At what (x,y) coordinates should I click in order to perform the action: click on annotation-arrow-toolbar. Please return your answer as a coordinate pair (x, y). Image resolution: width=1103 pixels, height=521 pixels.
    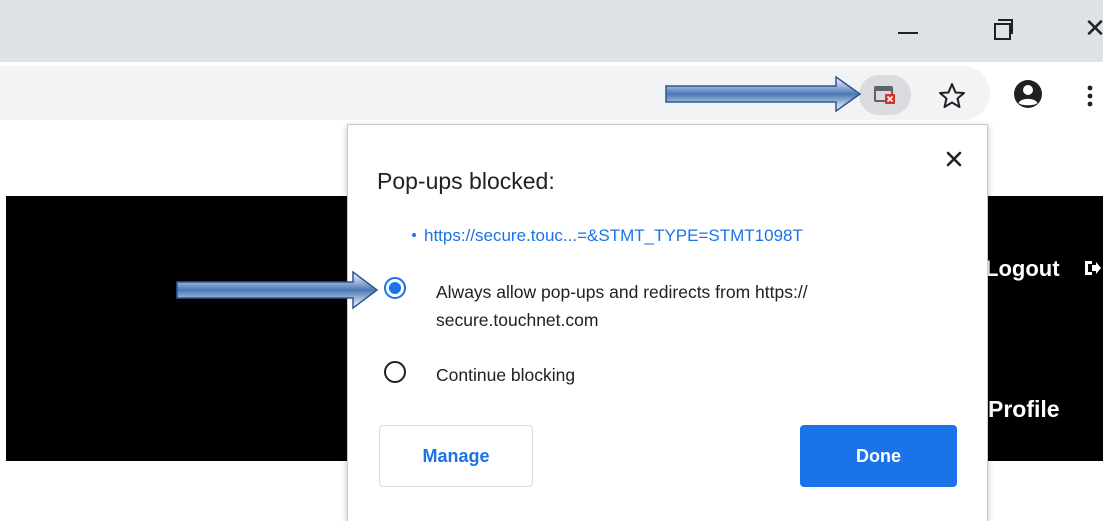
    Looking at the image, I should click on (763, 94).